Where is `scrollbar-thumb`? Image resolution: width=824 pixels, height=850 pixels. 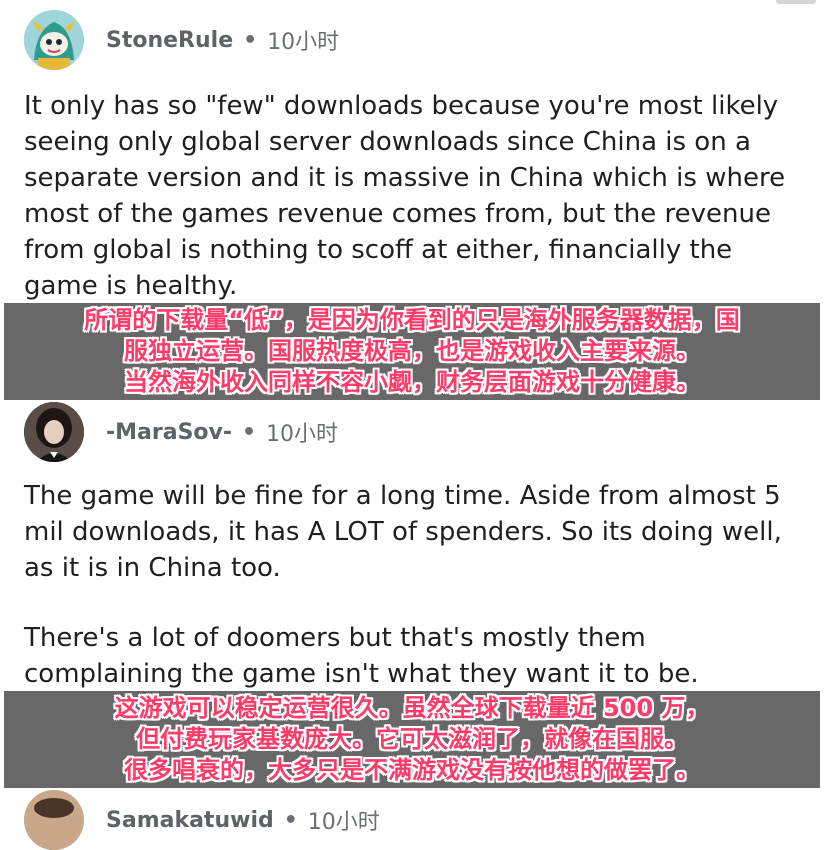 scrollbar-thumb is located at coordinates (796, 2).